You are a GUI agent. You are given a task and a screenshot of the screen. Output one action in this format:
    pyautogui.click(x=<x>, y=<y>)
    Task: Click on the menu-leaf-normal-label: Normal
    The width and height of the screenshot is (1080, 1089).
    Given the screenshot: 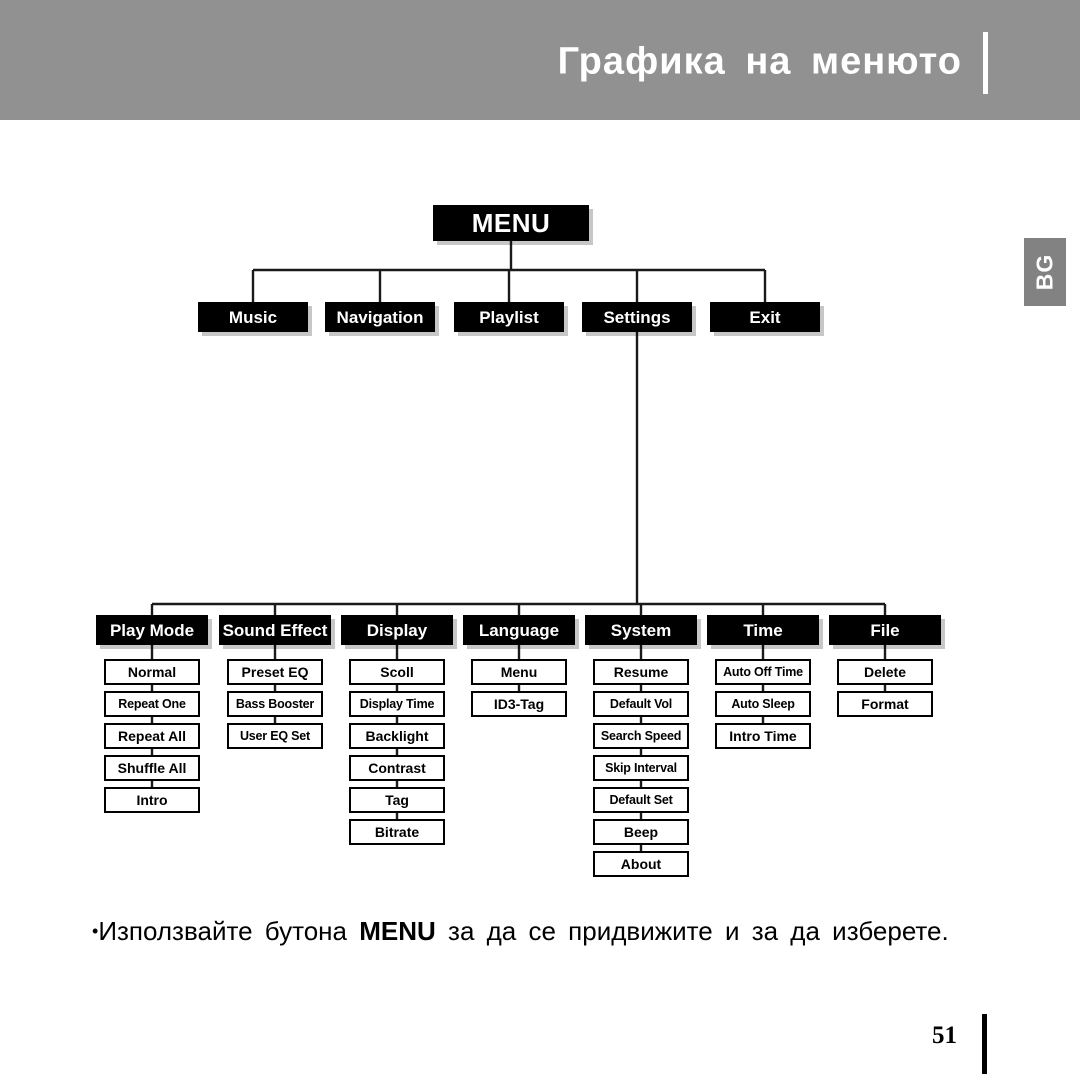 What is the action you would take?
    pyautogui.click(x=152, y=672)
    